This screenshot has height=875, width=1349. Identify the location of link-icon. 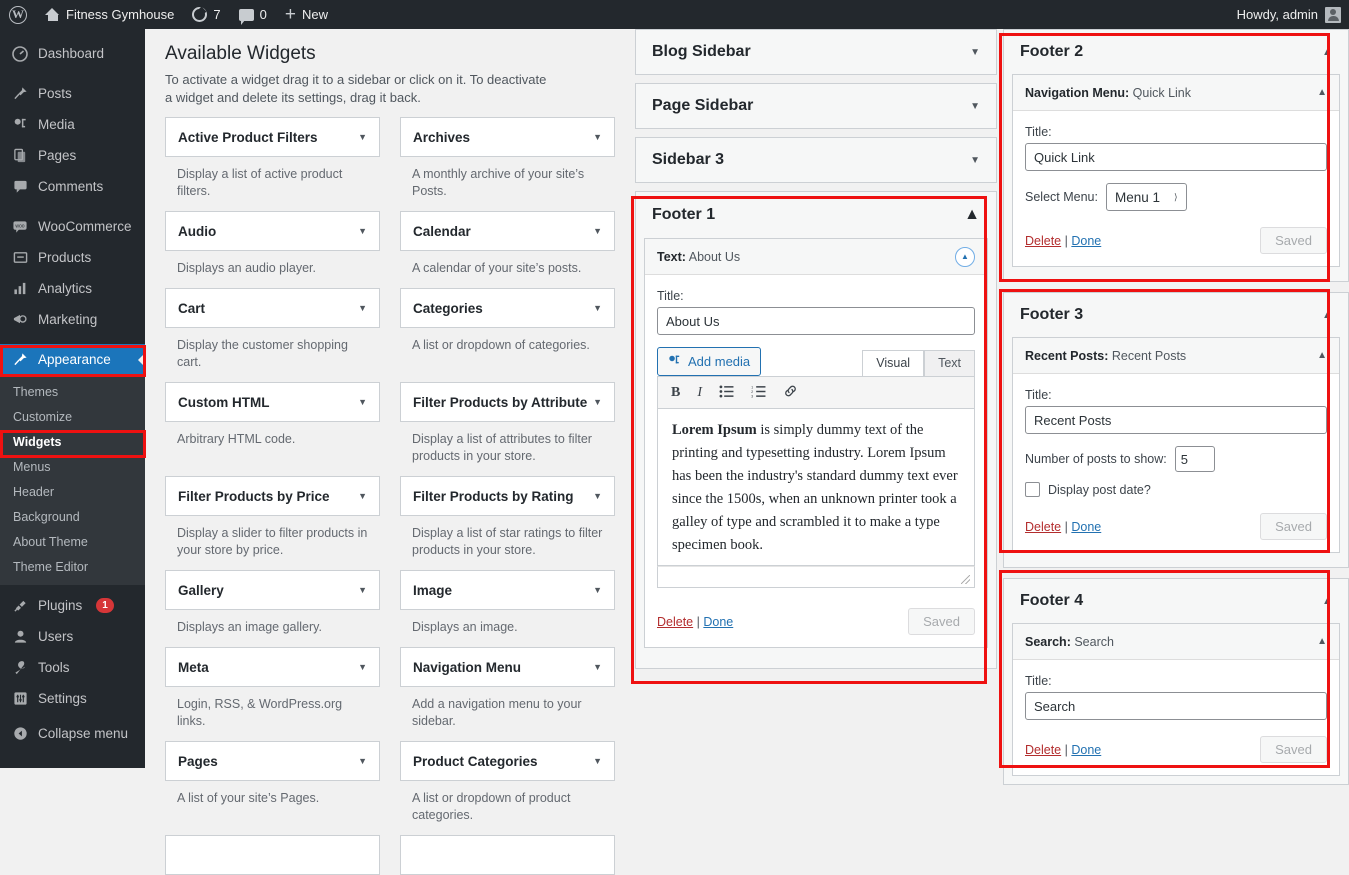
(790, 392).